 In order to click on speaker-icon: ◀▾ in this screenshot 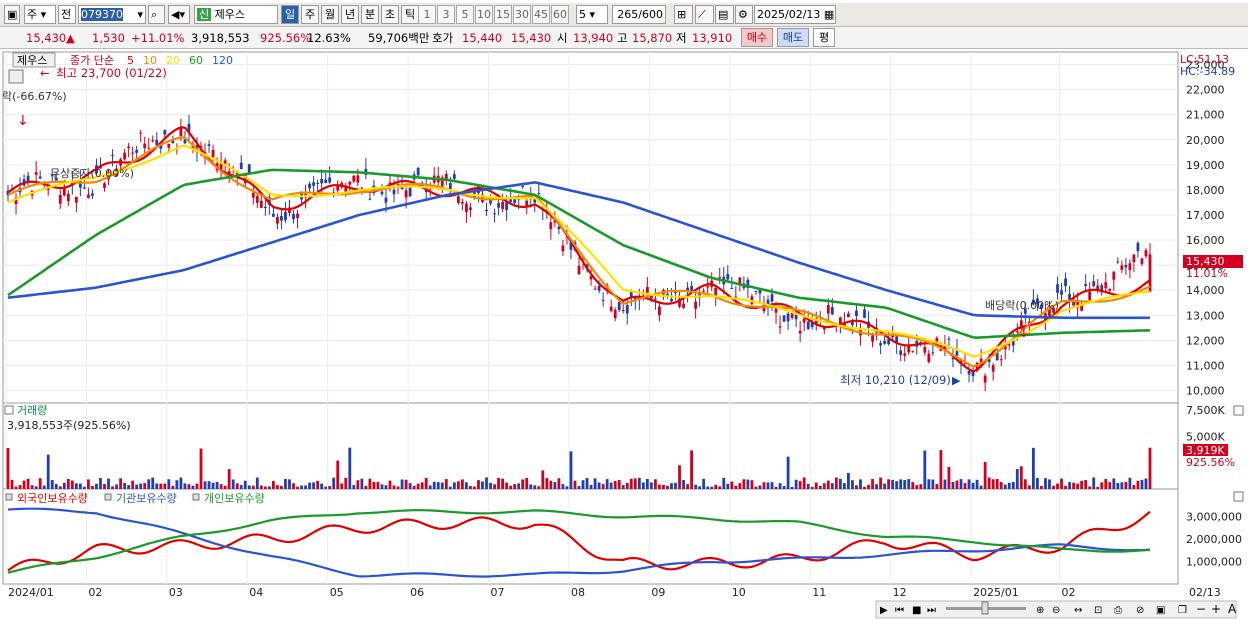, I will do `click(179, 14)`.